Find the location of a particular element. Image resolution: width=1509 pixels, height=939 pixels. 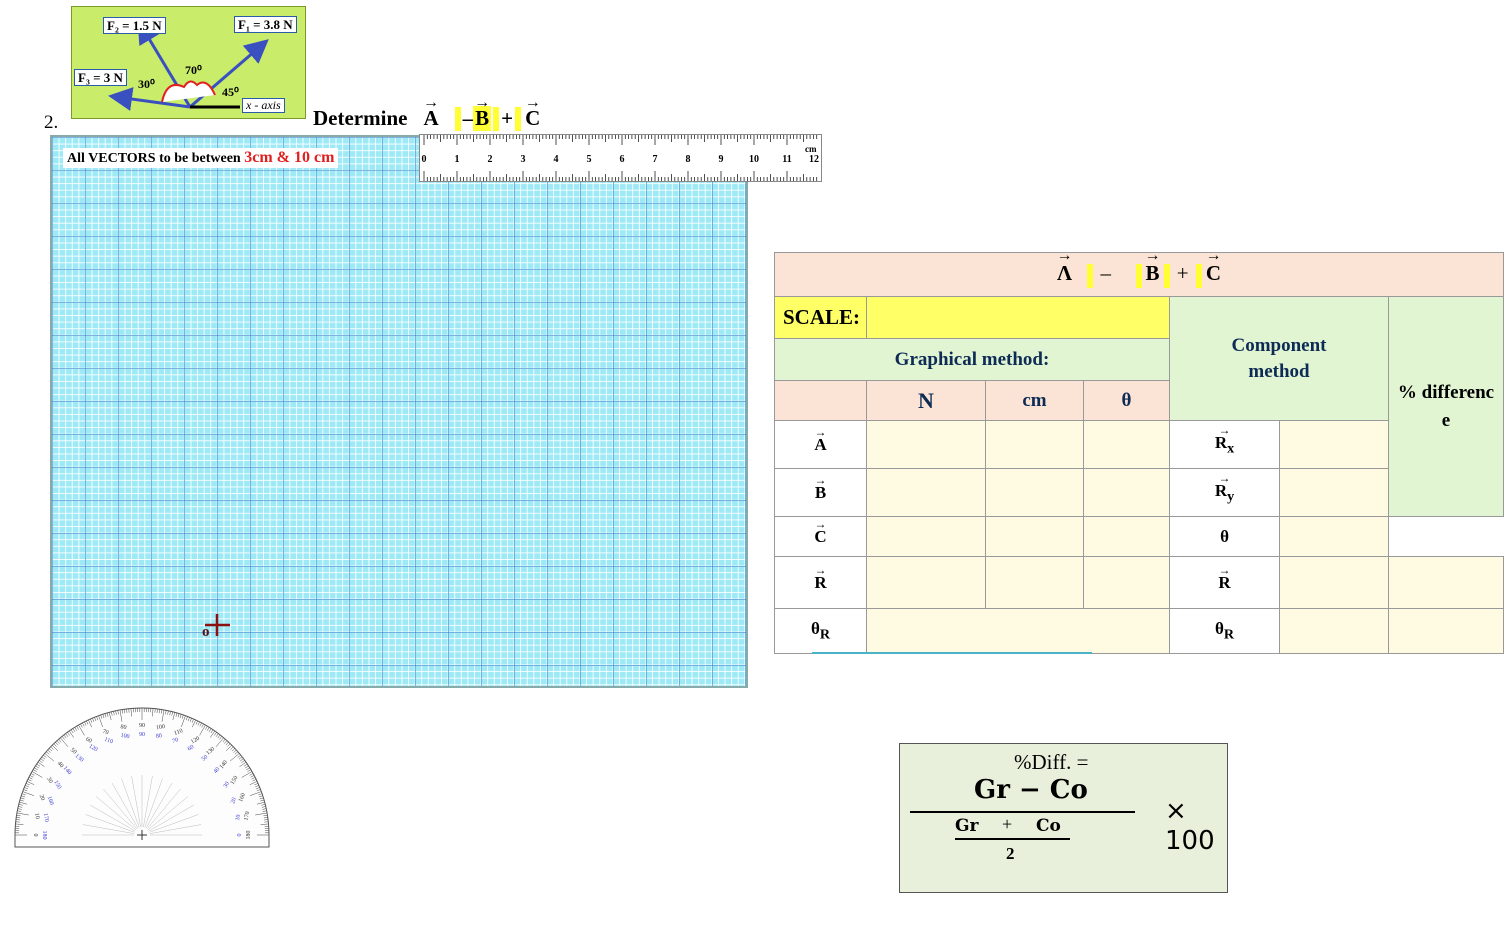

ruler-tick-label: 0 is located at coordinates (424, 159).